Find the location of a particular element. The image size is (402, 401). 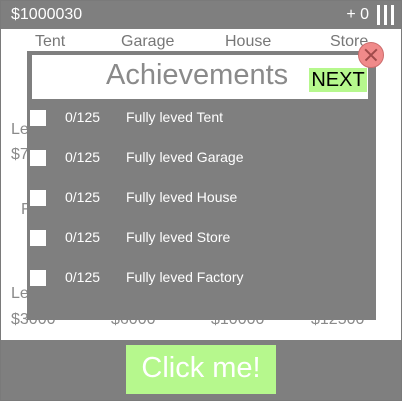

click-me-button: Click me! is located at coordinates (201, 369).